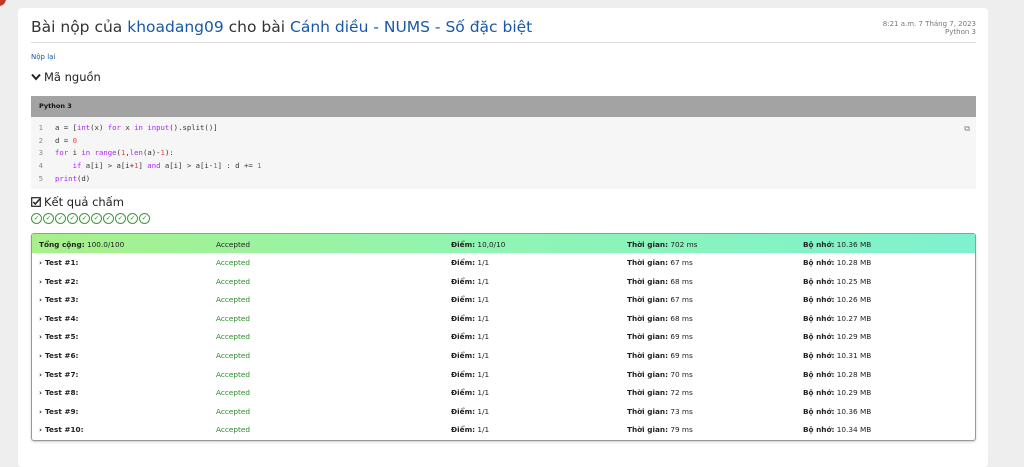 This screenshot has height=467, width=1024. What do you see at coordinates (40, 178) in the screenshot?
I see `line-number: 5` at bounding box center [40, 178].